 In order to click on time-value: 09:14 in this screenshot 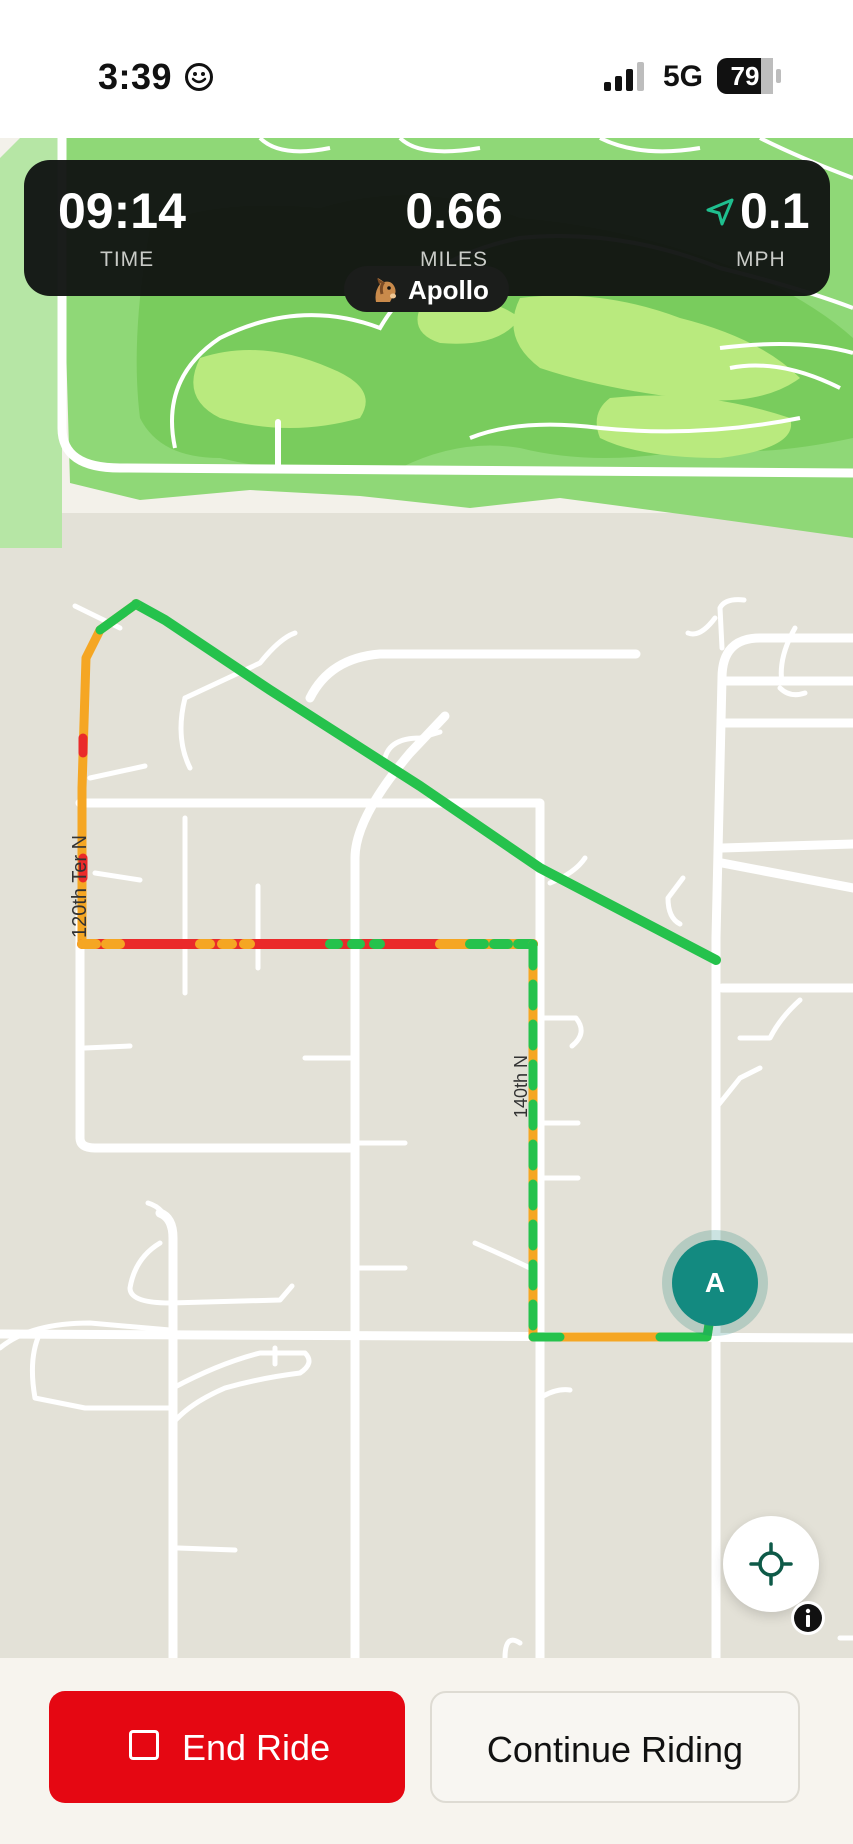, I will do `click(122, 211)`.